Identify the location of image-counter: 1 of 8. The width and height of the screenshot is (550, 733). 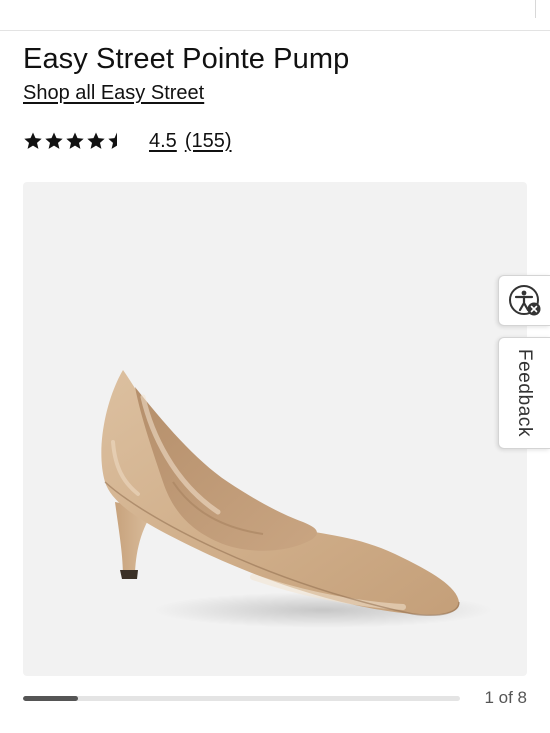
(505, 697).